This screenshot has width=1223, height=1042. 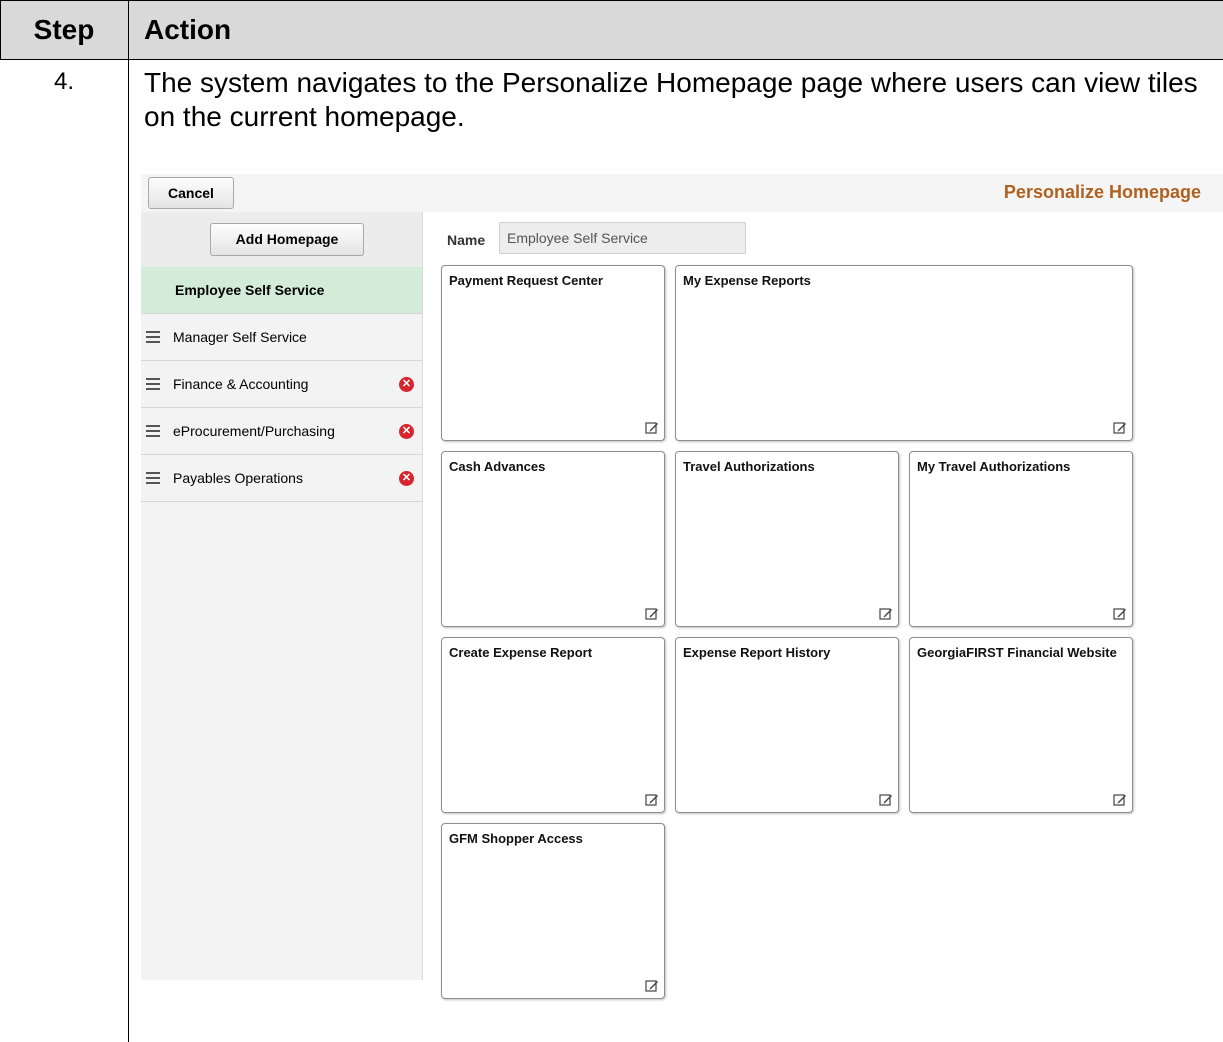 I want to click on tile-expense-report-history: Expense Report History, so click(x=787, y=725).